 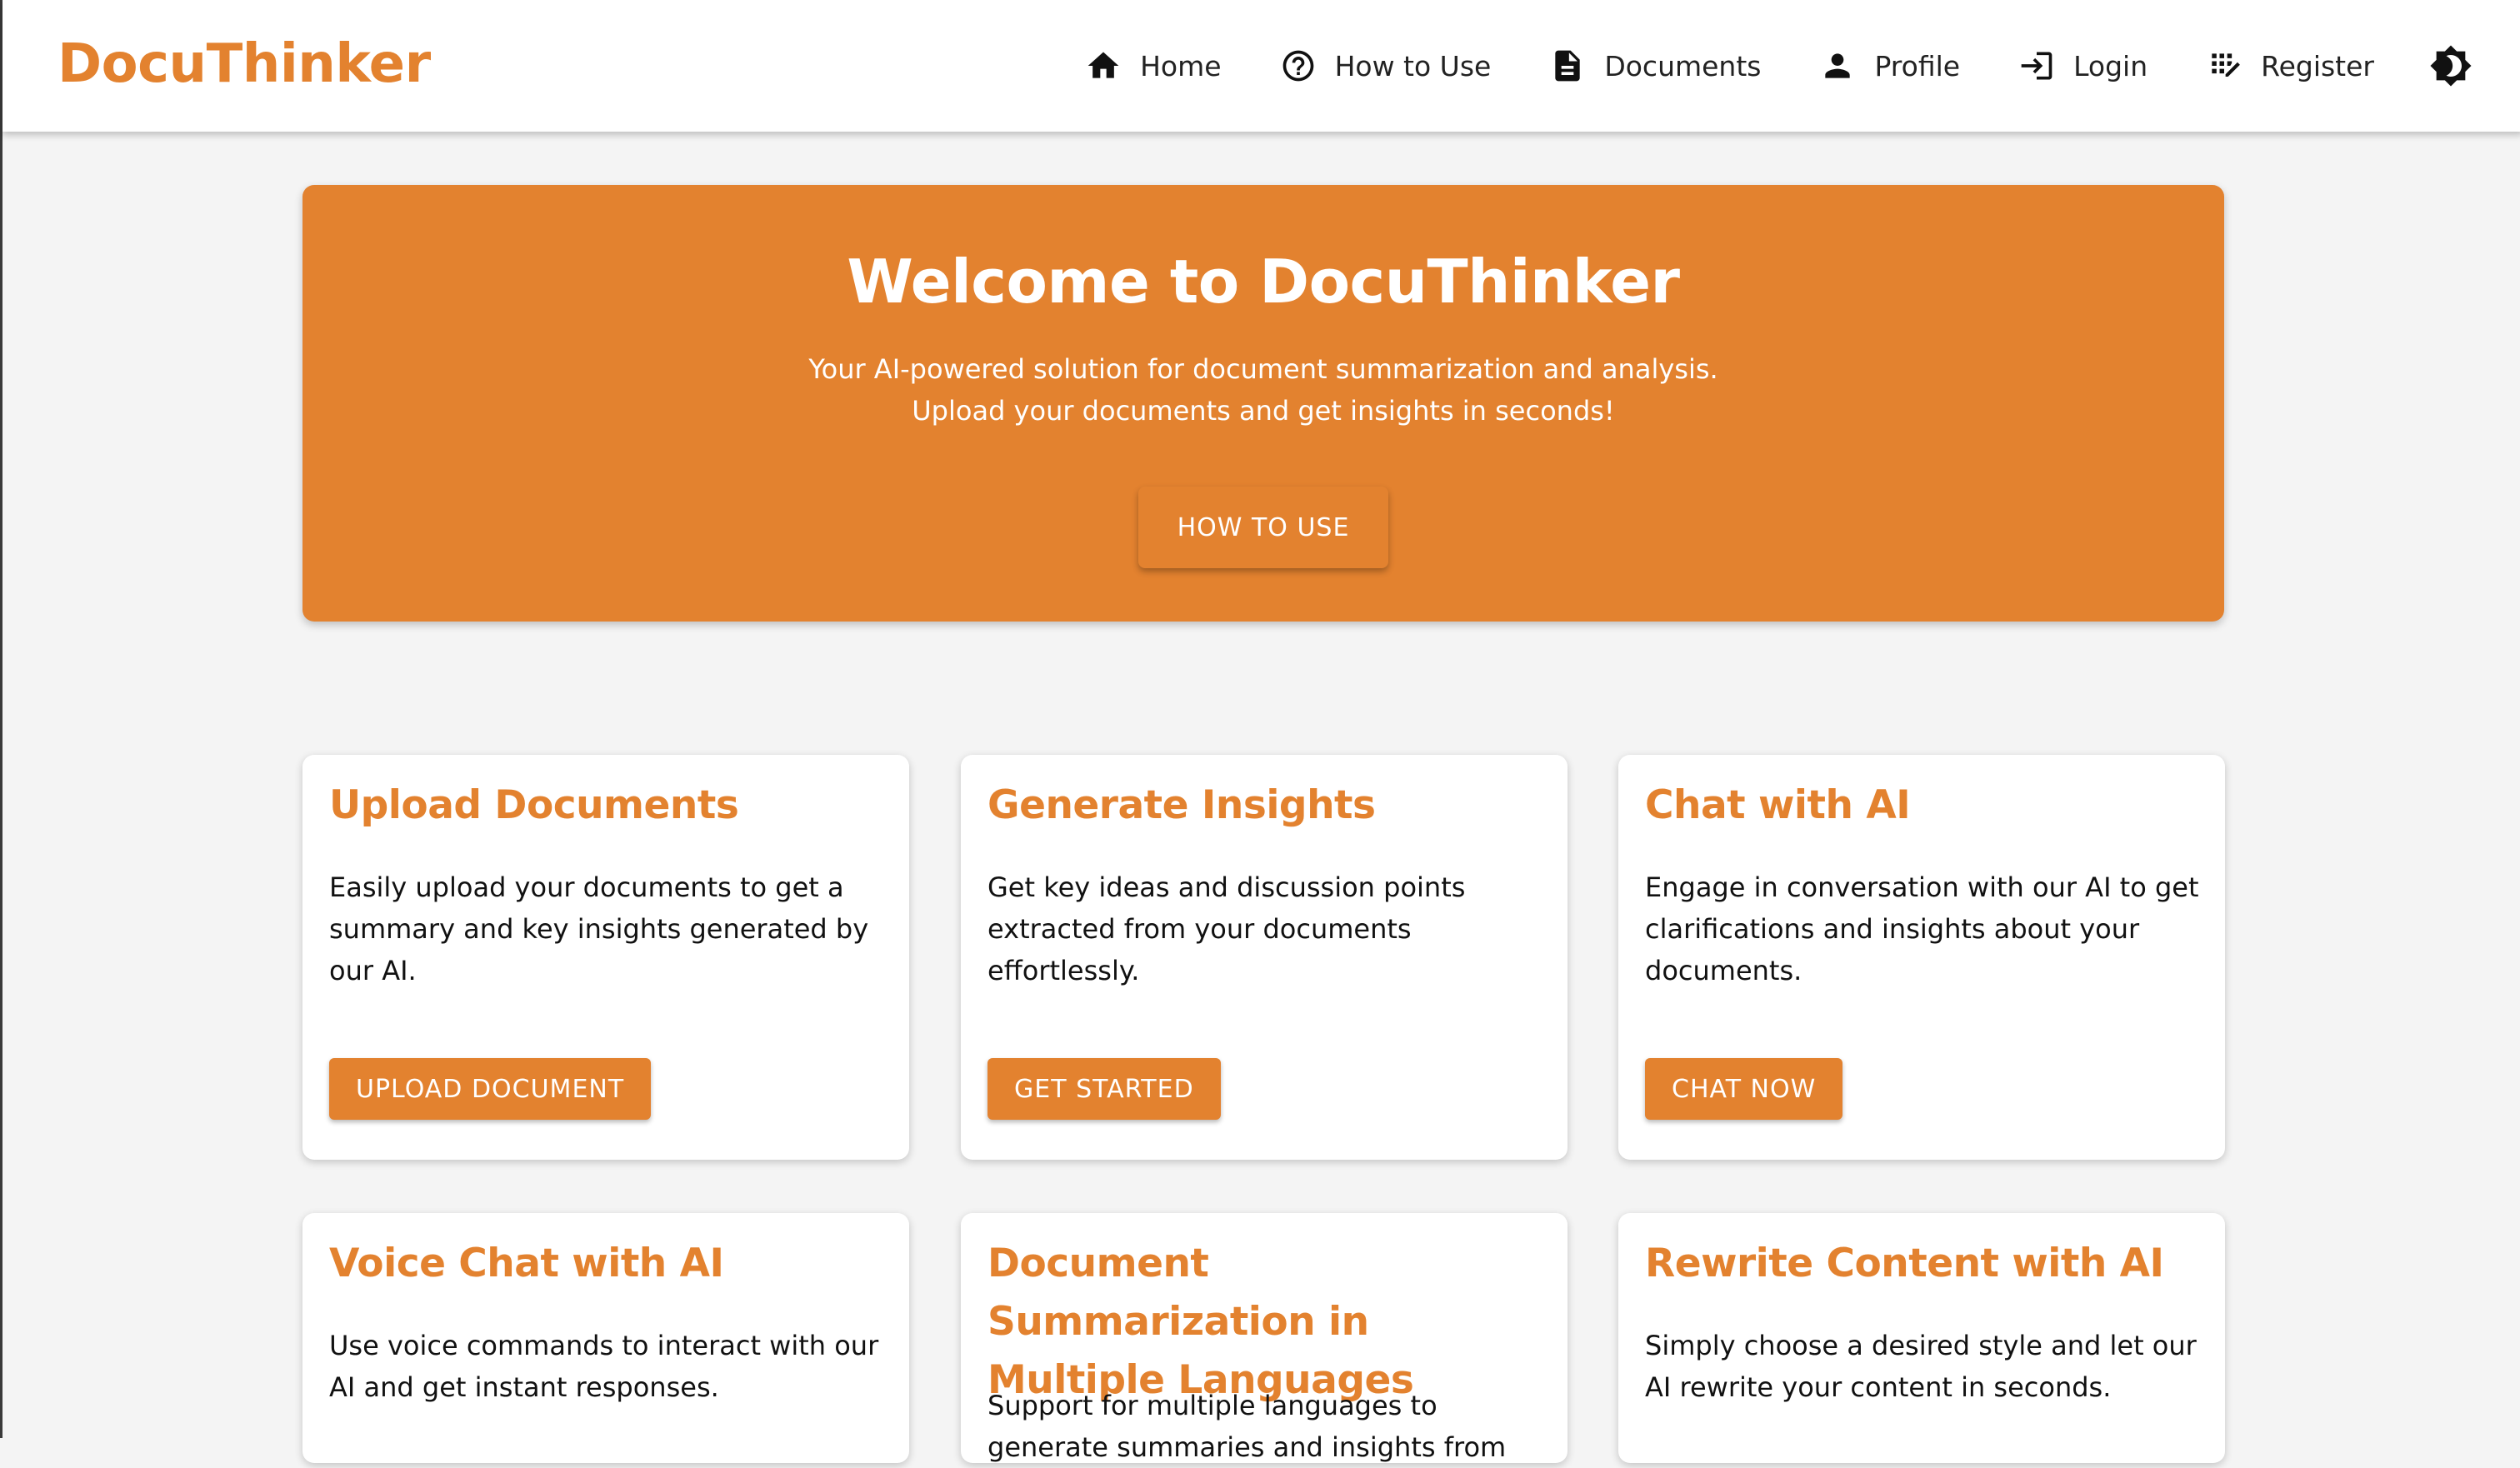 I want to click on document-icon, so click(x=1567, y=66).